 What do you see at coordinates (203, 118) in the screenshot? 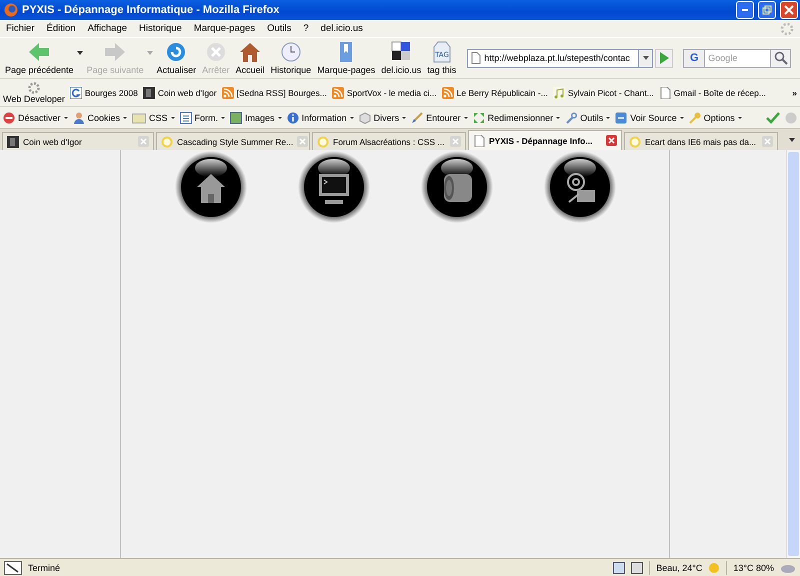
I see `toolbar-menu: Form.` at bounding box center [203, 118].